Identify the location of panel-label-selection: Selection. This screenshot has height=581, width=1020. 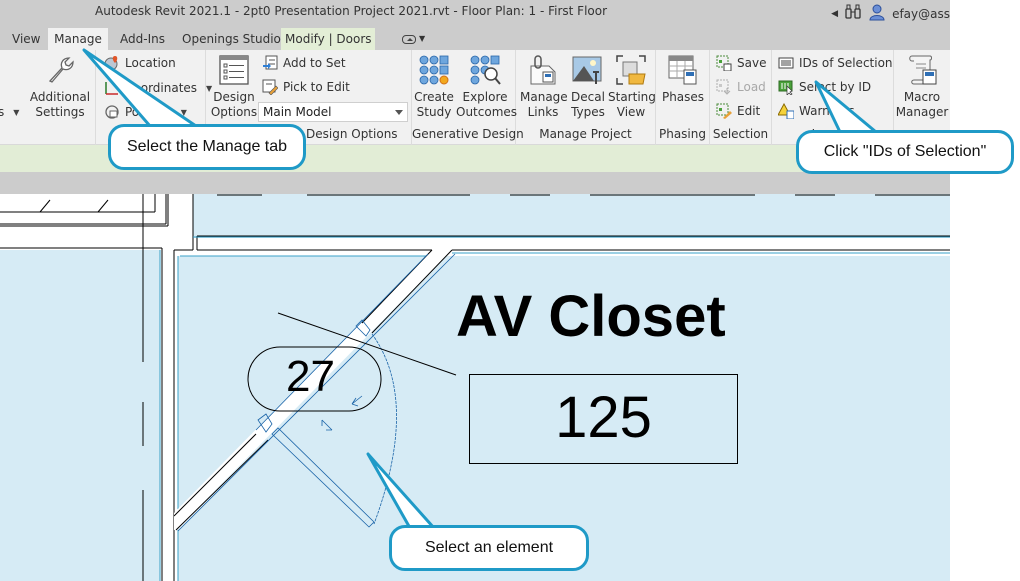
(740, 134).